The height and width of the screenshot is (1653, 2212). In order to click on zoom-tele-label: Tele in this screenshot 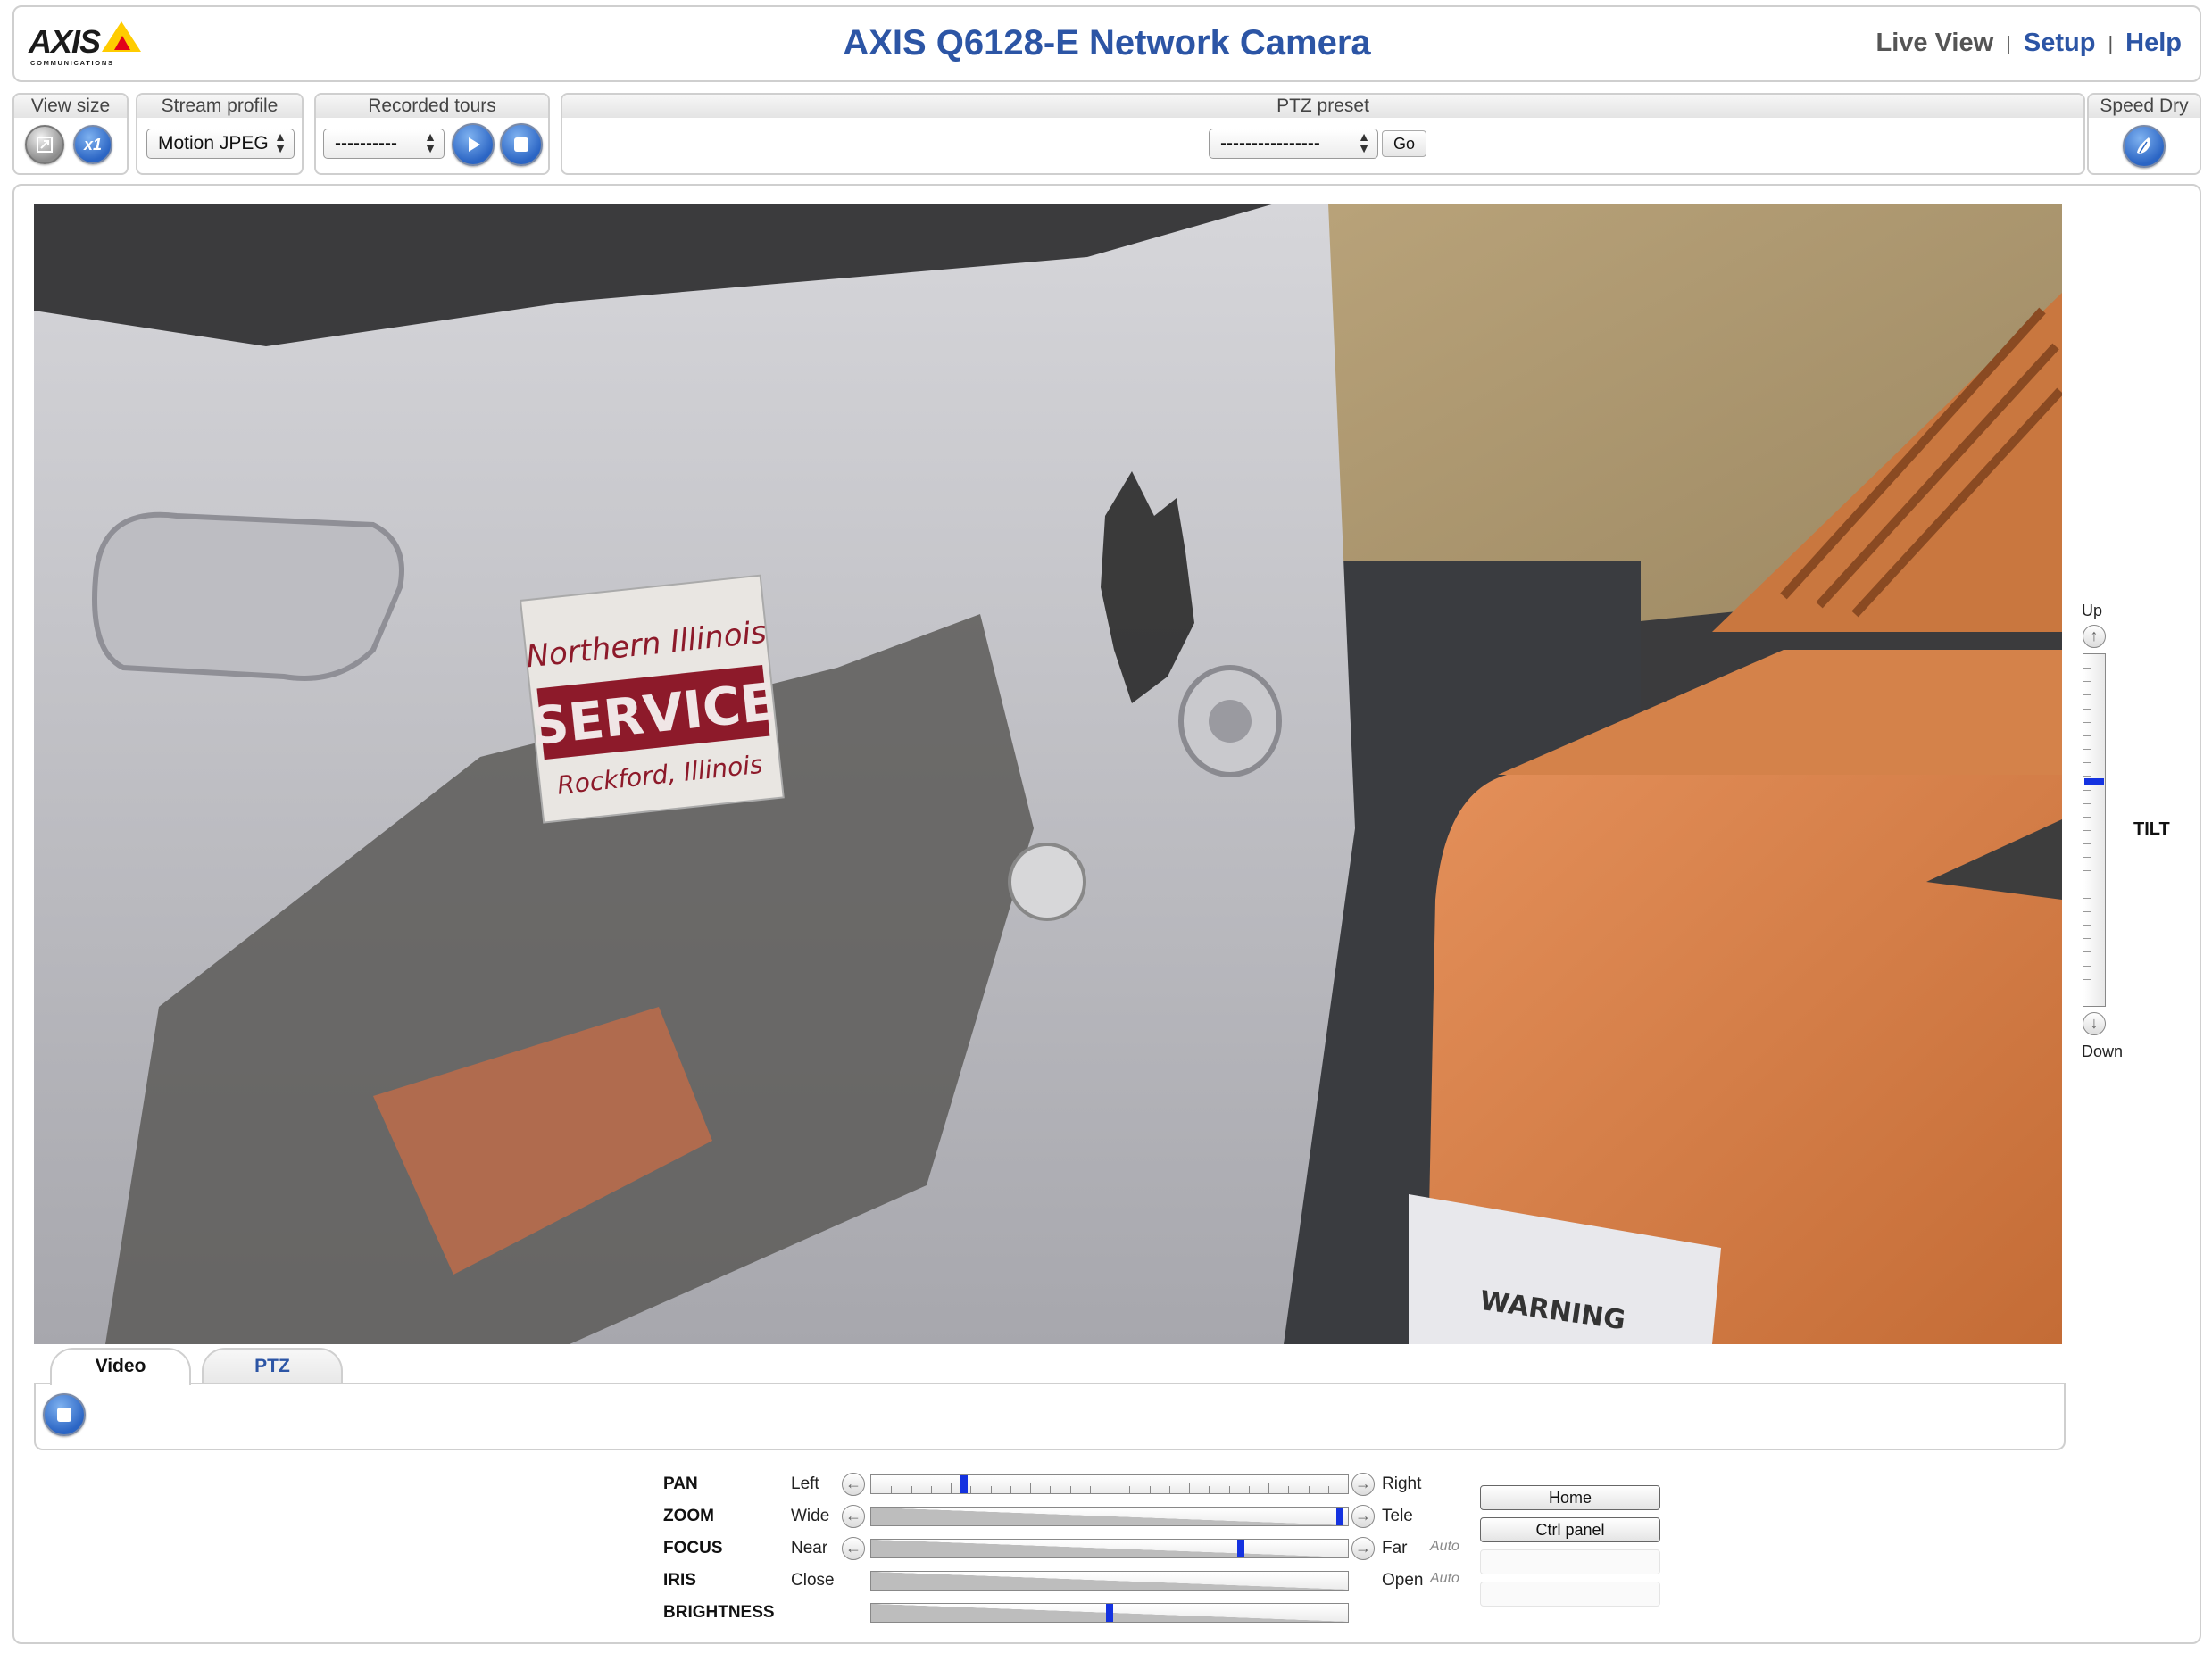, I will do `click(1397, 1516)`.